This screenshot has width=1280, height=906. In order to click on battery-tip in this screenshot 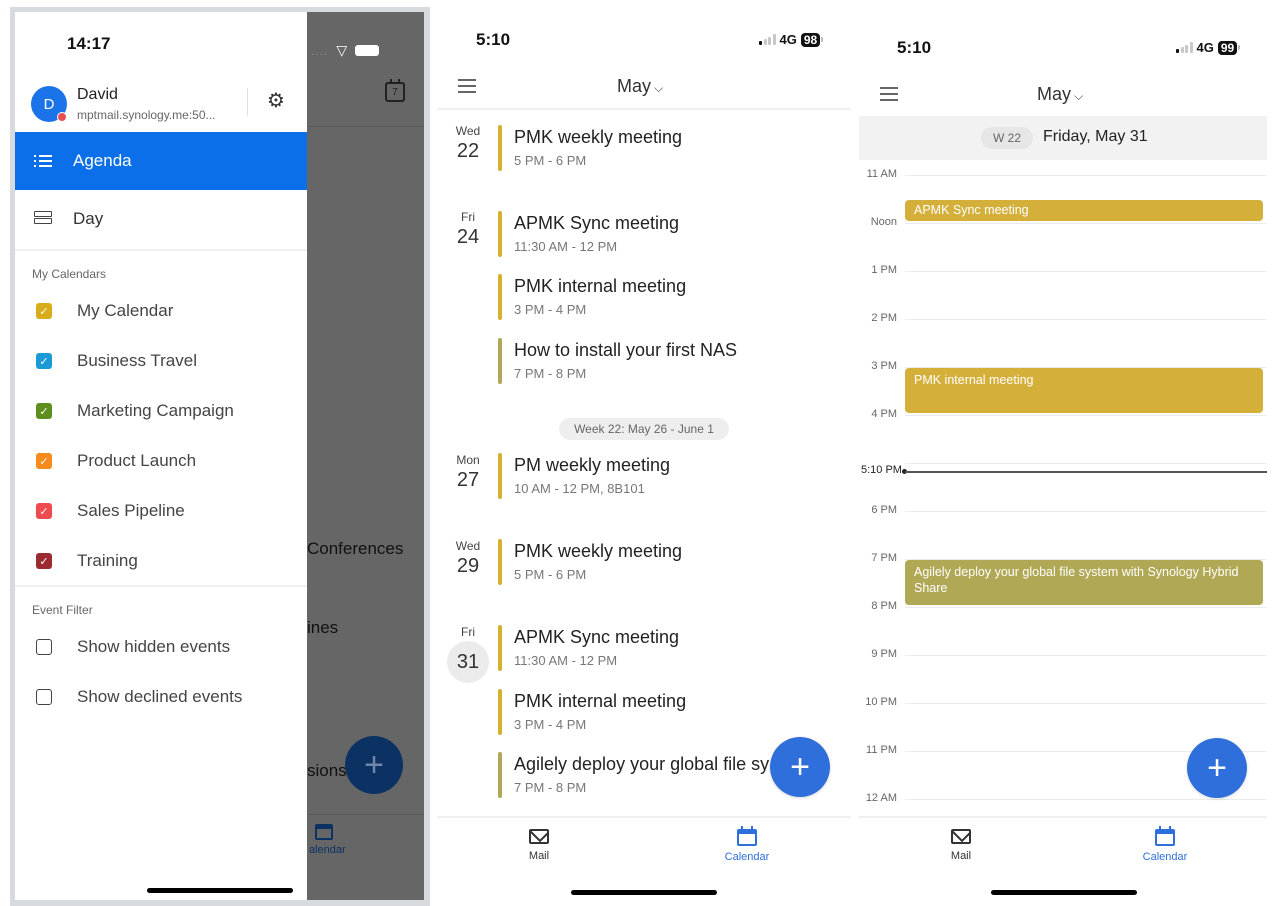, I will do `click(822, 39)`.